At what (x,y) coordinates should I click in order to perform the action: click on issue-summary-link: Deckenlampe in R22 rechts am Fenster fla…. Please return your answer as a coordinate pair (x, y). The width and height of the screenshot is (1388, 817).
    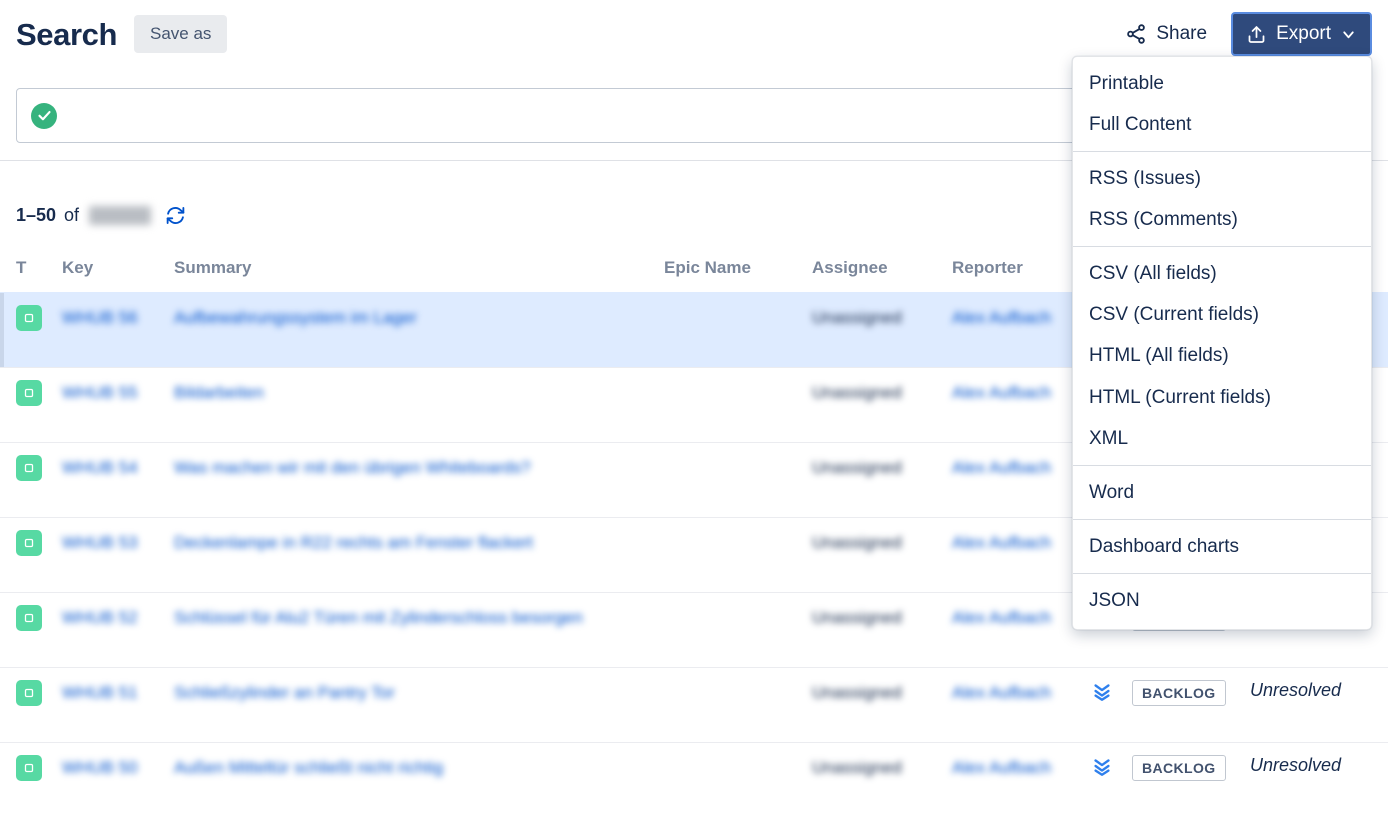
    Looking at the image, I should click on (419, 543).